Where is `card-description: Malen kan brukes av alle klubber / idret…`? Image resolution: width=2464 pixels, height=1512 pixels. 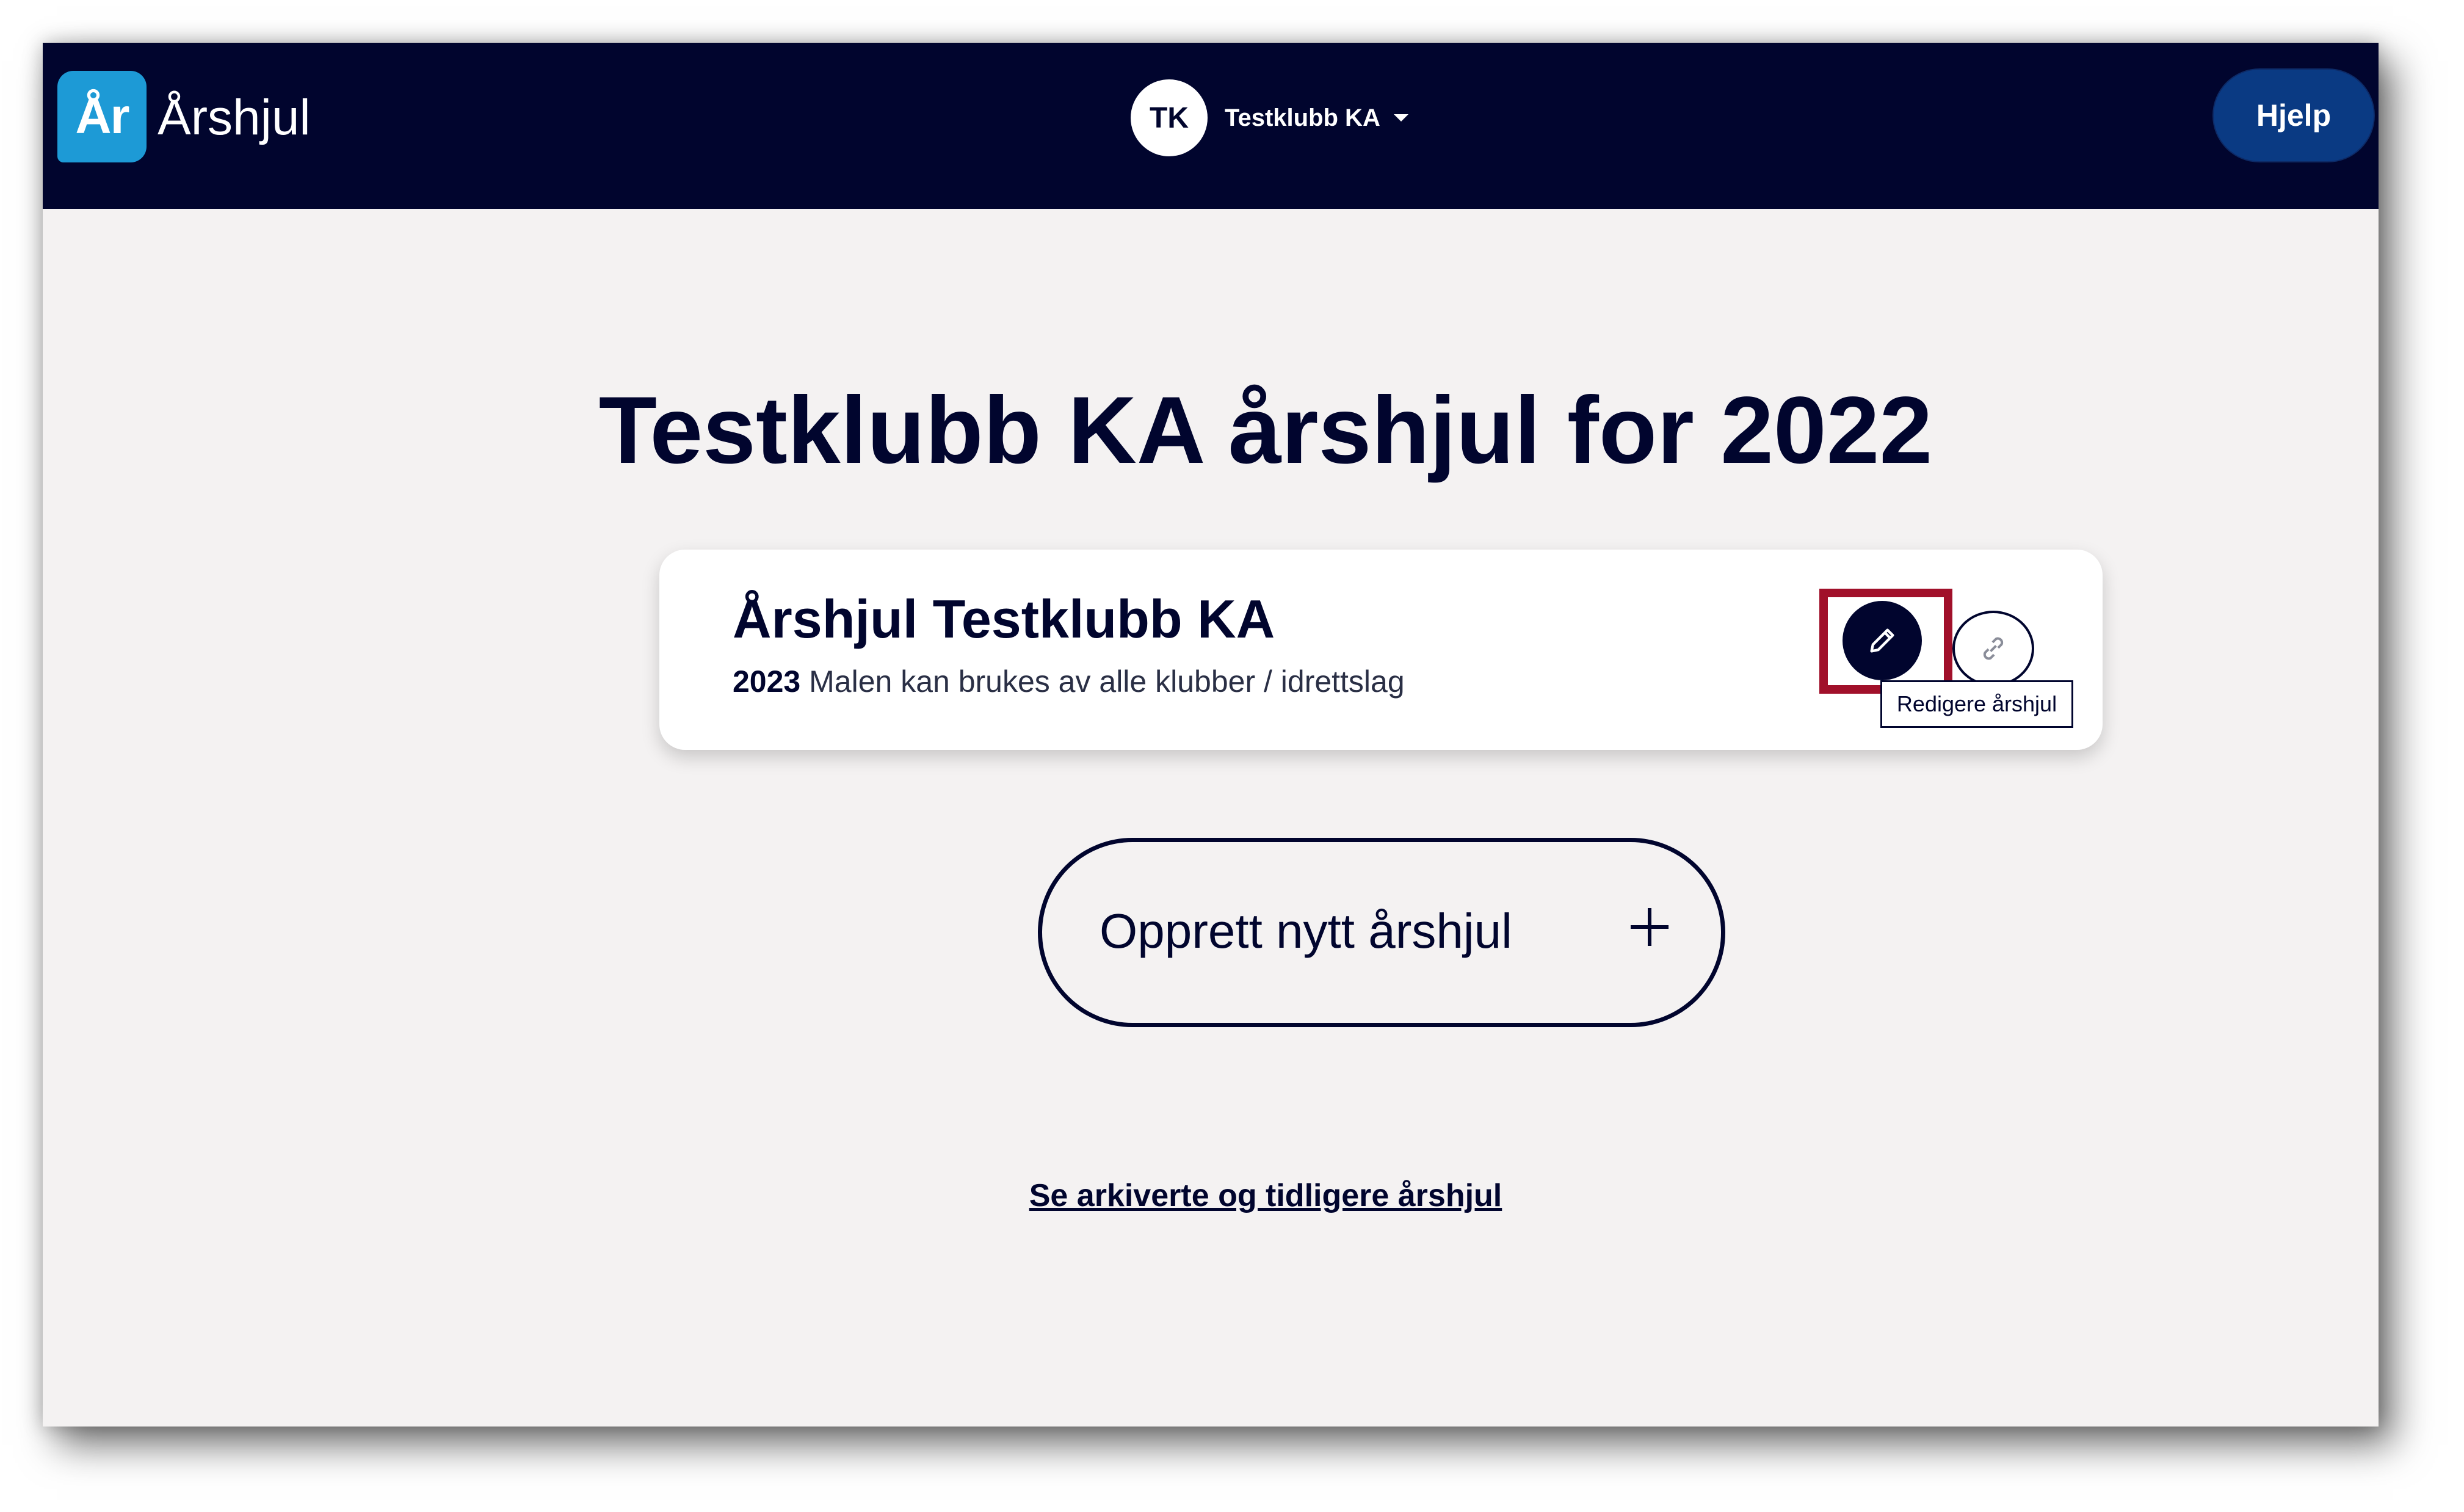
card-description: Malen kan brukes av alle klubber / idret… is located at coordinates (1107, 681).